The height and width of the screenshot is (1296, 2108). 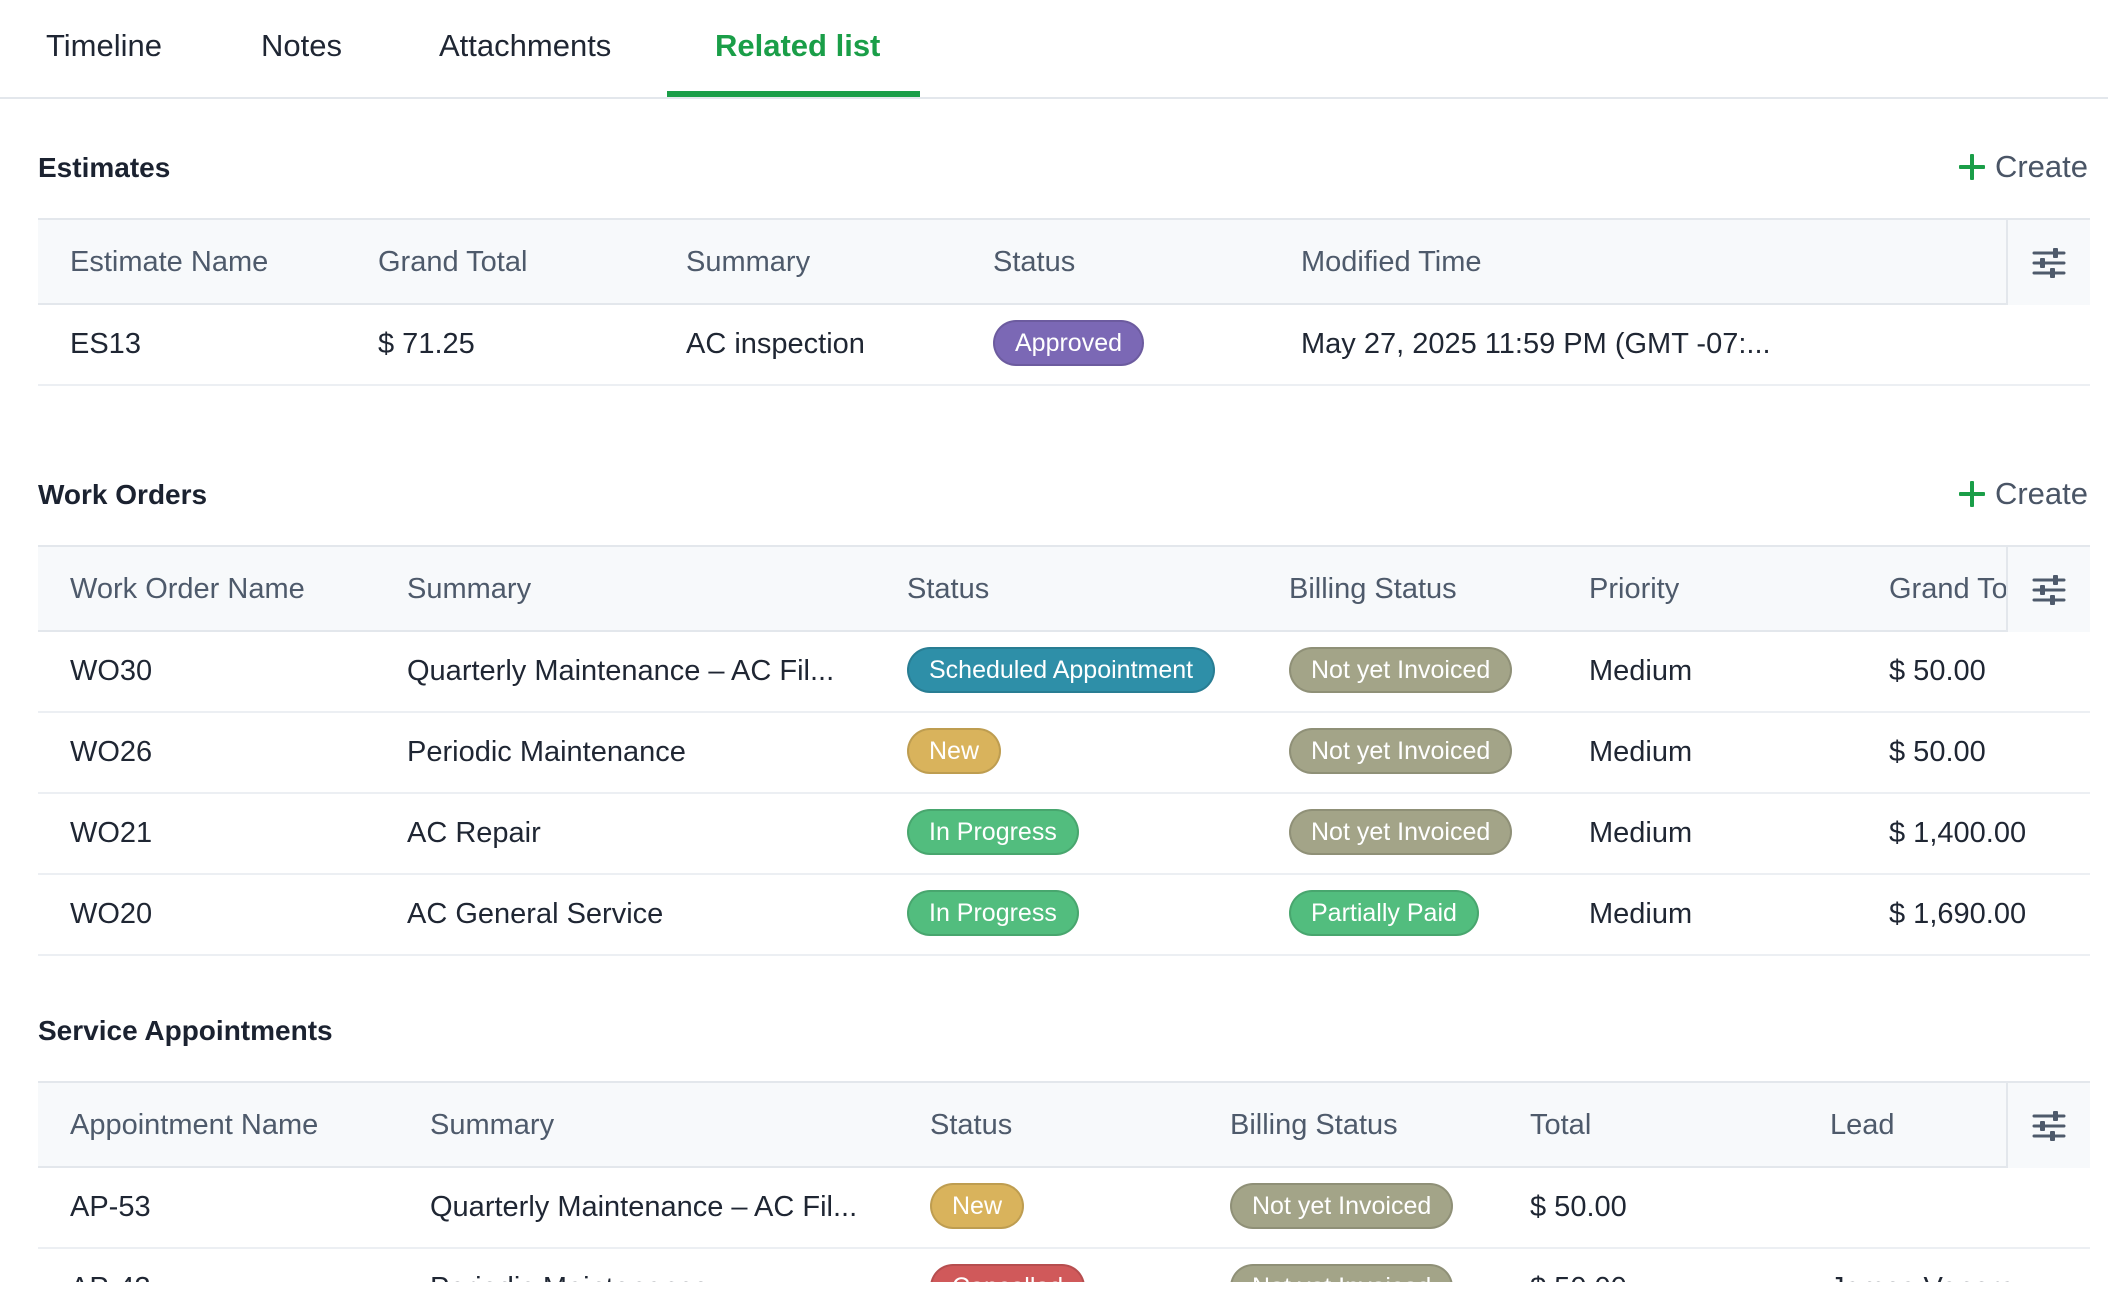 What do you see at coordinates (104, 49) in the screenshot?
I see `tab-timeline: Timeline` at bounding box center [104, 49].